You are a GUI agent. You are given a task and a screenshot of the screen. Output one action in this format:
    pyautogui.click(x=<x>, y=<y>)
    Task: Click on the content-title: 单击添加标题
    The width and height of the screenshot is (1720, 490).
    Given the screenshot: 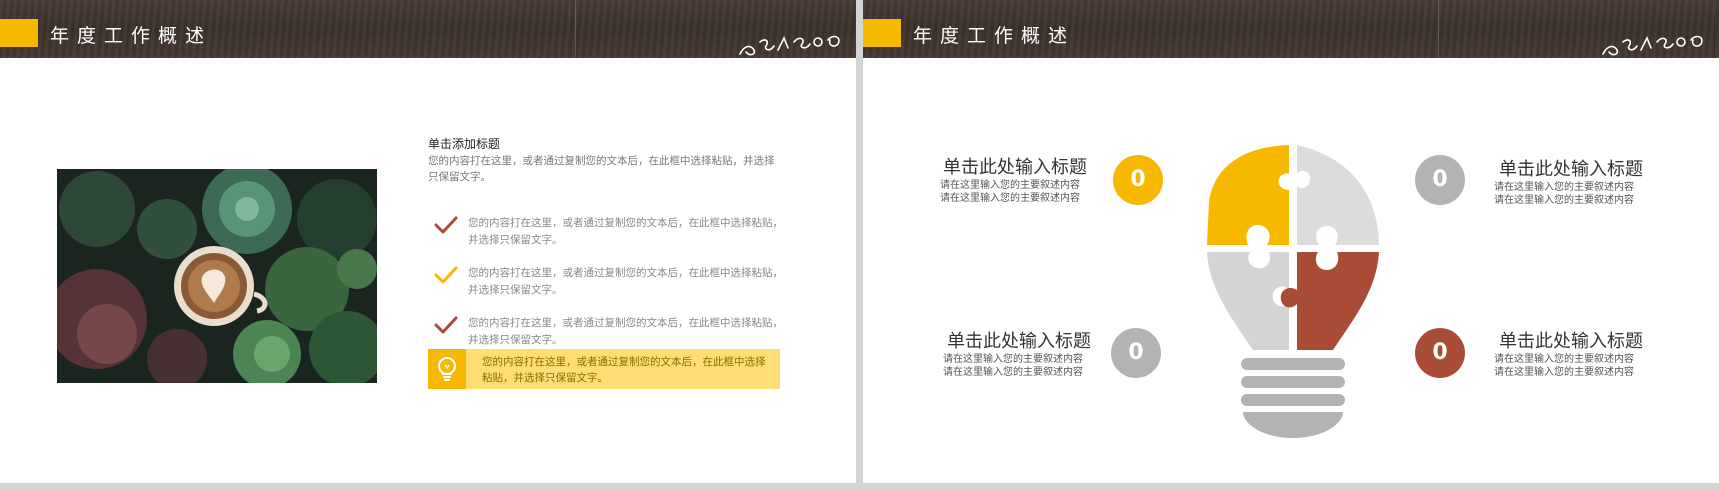 What is the action you would take?
    pyautogui.click(x=464, y=144)
    